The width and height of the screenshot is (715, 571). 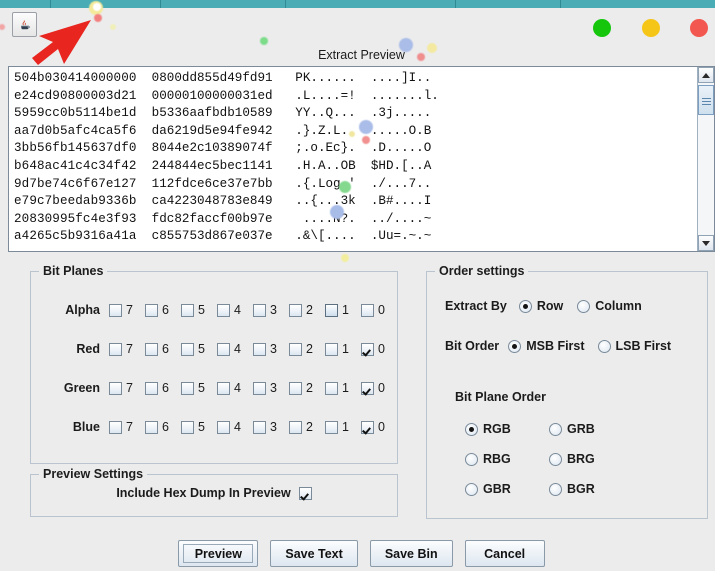 I want to click on bit-checkbox-alpha-1: 1, so click(x=343, y=310).